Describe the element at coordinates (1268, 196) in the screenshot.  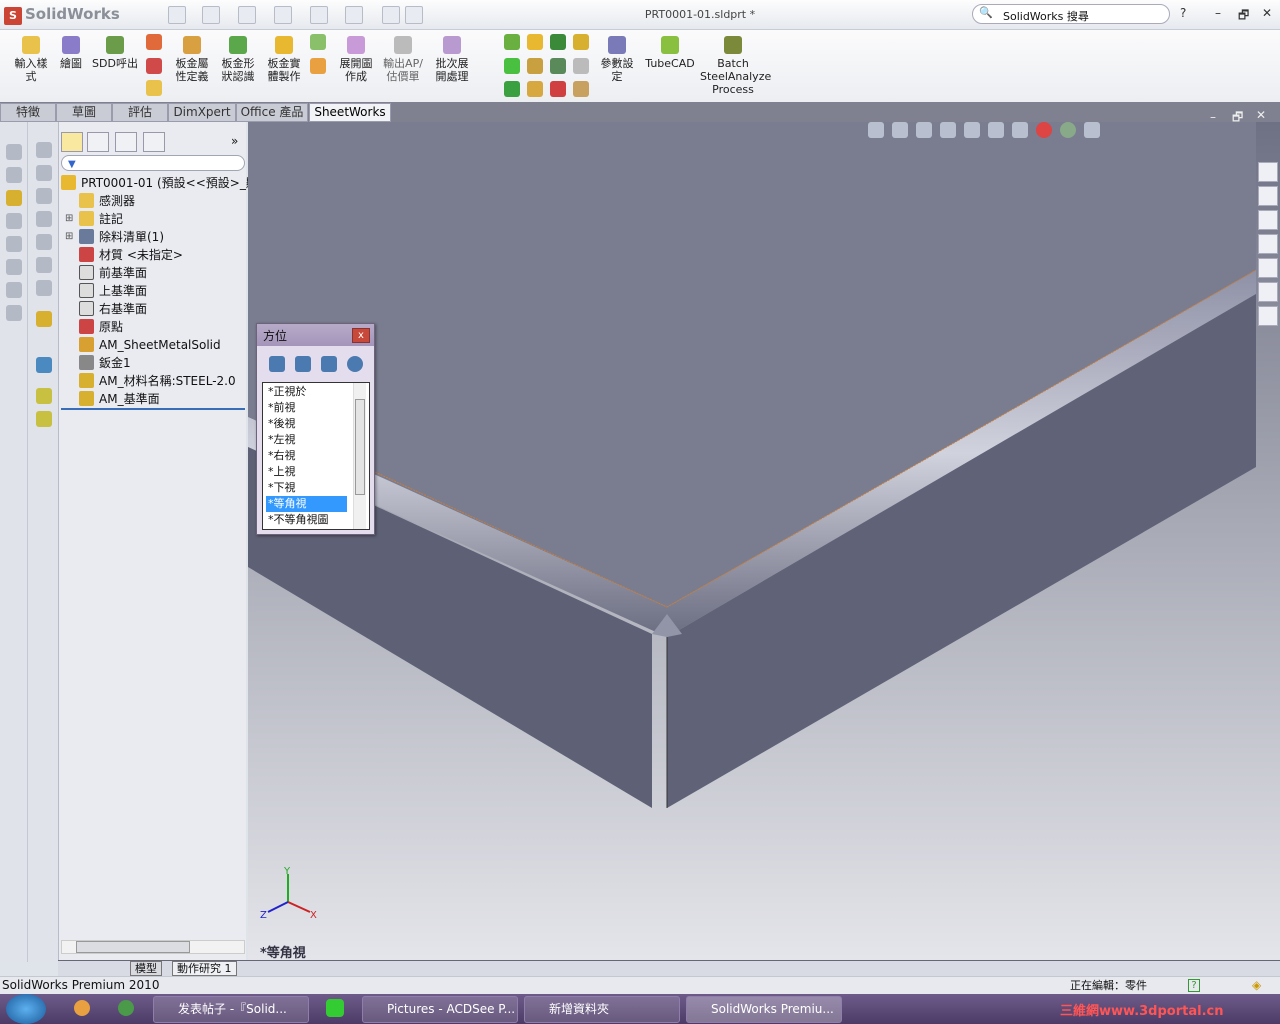
I see `design-library-icon` at that location.